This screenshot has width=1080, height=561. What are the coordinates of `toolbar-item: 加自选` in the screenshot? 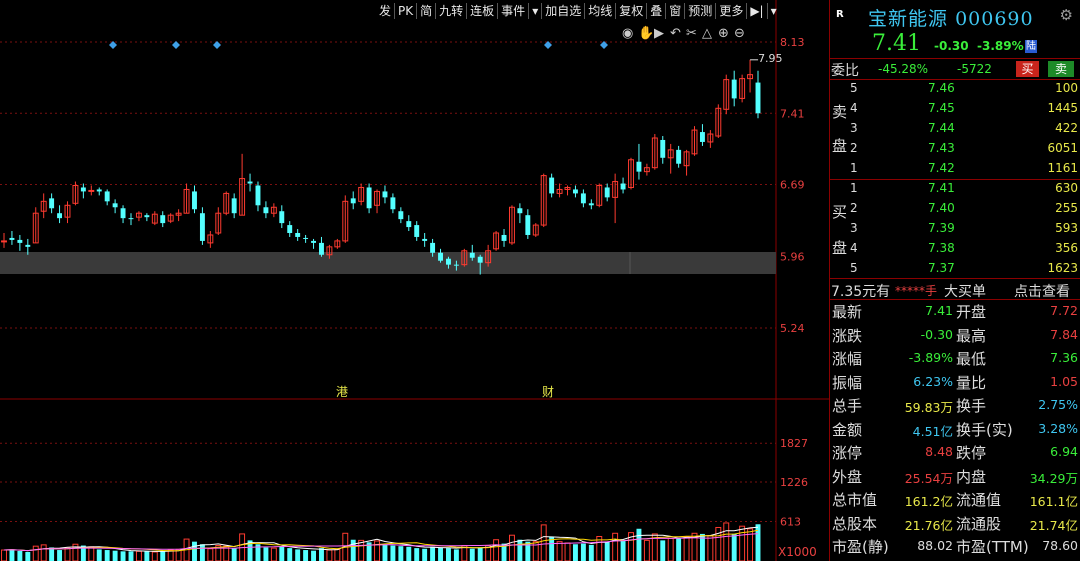 It's located at (562, 11).